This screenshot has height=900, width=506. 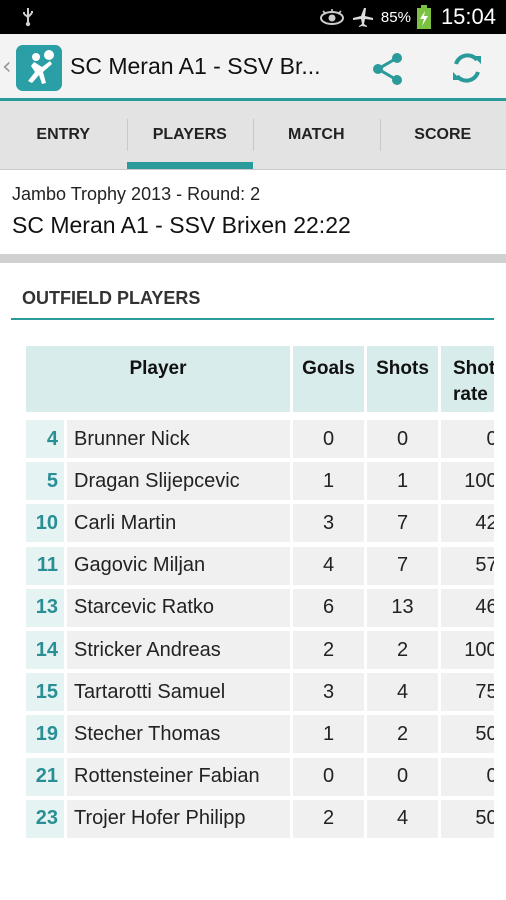 What do you see at coordinates (178, 481) in the screenshot?
I see `player-name: Dragan Slijepcevic` at bounding box center [178, 481].